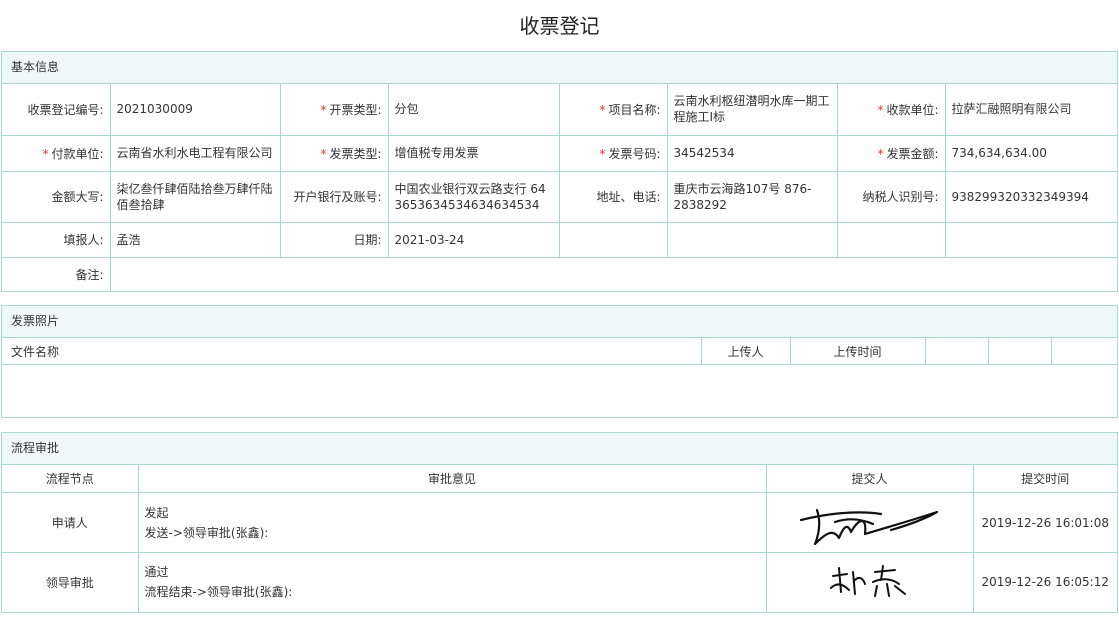  I want to click on info-row: 填报人: 孟浩 日期: 2021-03-24, so click(559, 239).